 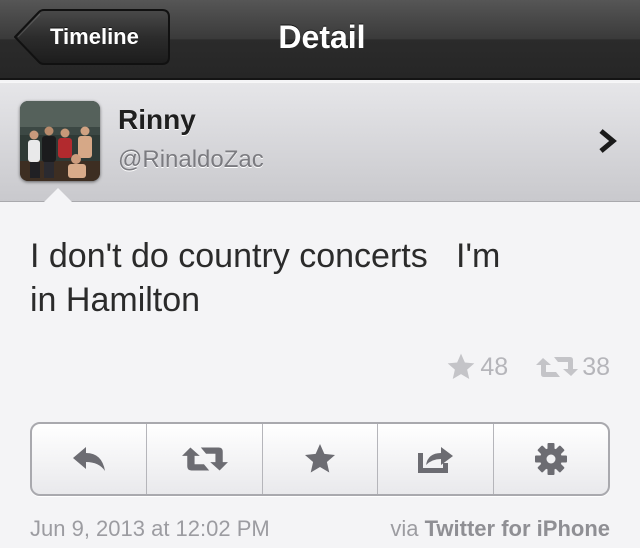 I want to click on retweets-stat: 38, so click(x=572, y=367).